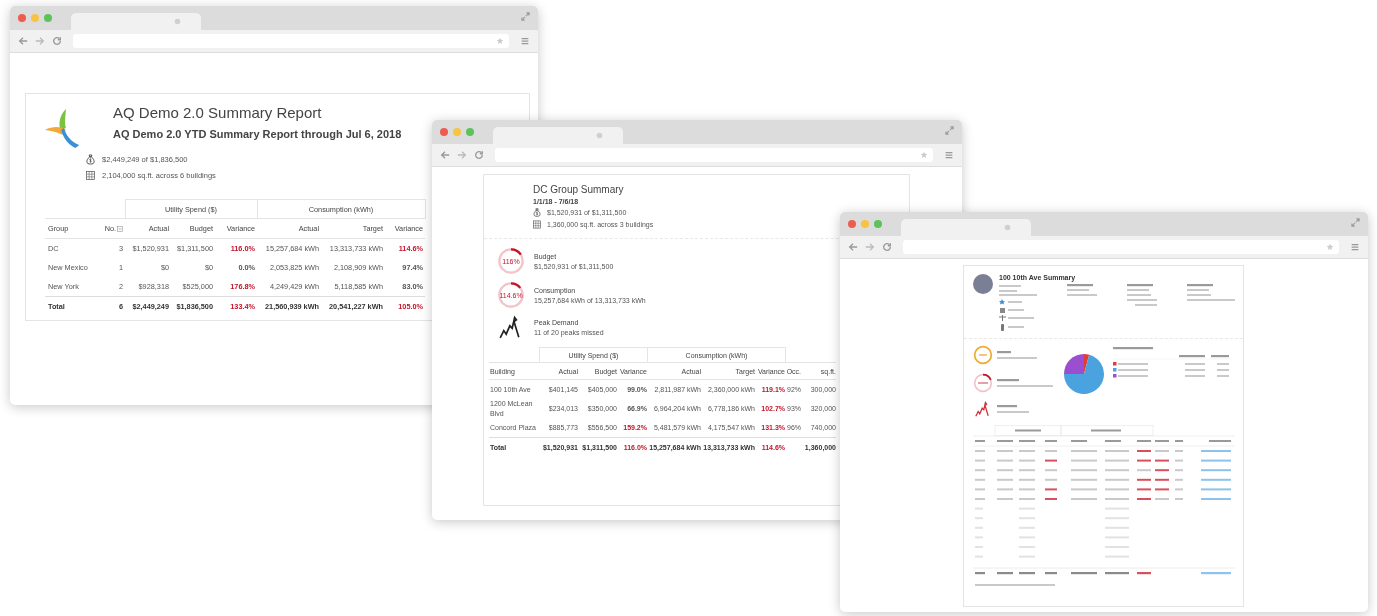 Image resolution: width=1377 pixels, height=616 pixels. Describe the element at coordinates (983, 284) in the screenshot. I see `photo-placeholder` at that location.